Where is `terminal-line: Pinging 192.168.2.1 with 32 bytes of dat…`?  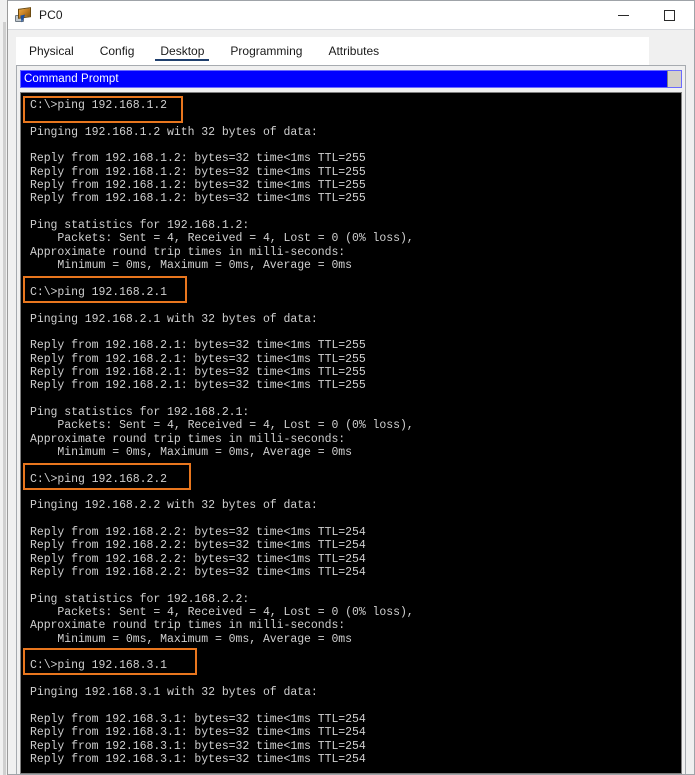
terminal-line: Pinging 192.168.2.1 with 32 bytes of dat… is located at coordinates (174, 319).